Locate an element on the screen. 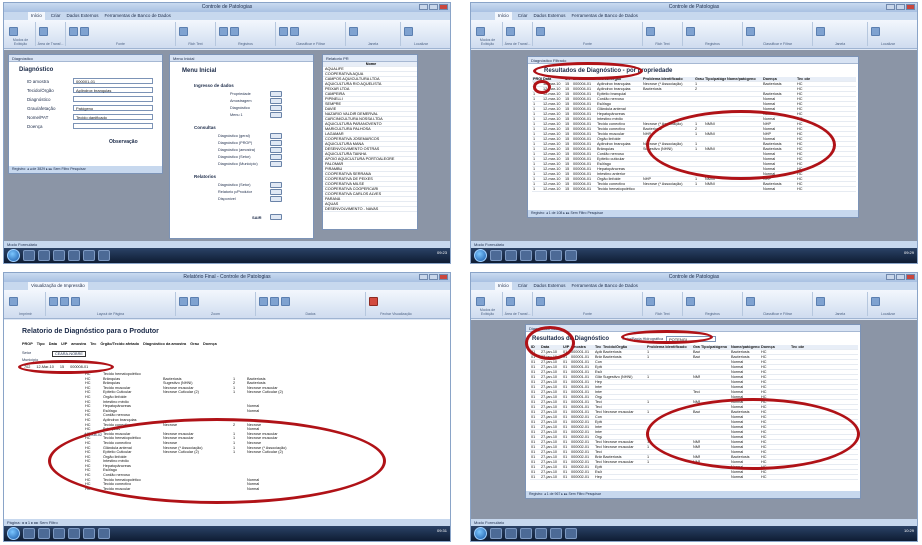 This screenshot has width=922, height=545. sair-button is located at coordinates (276, 217).